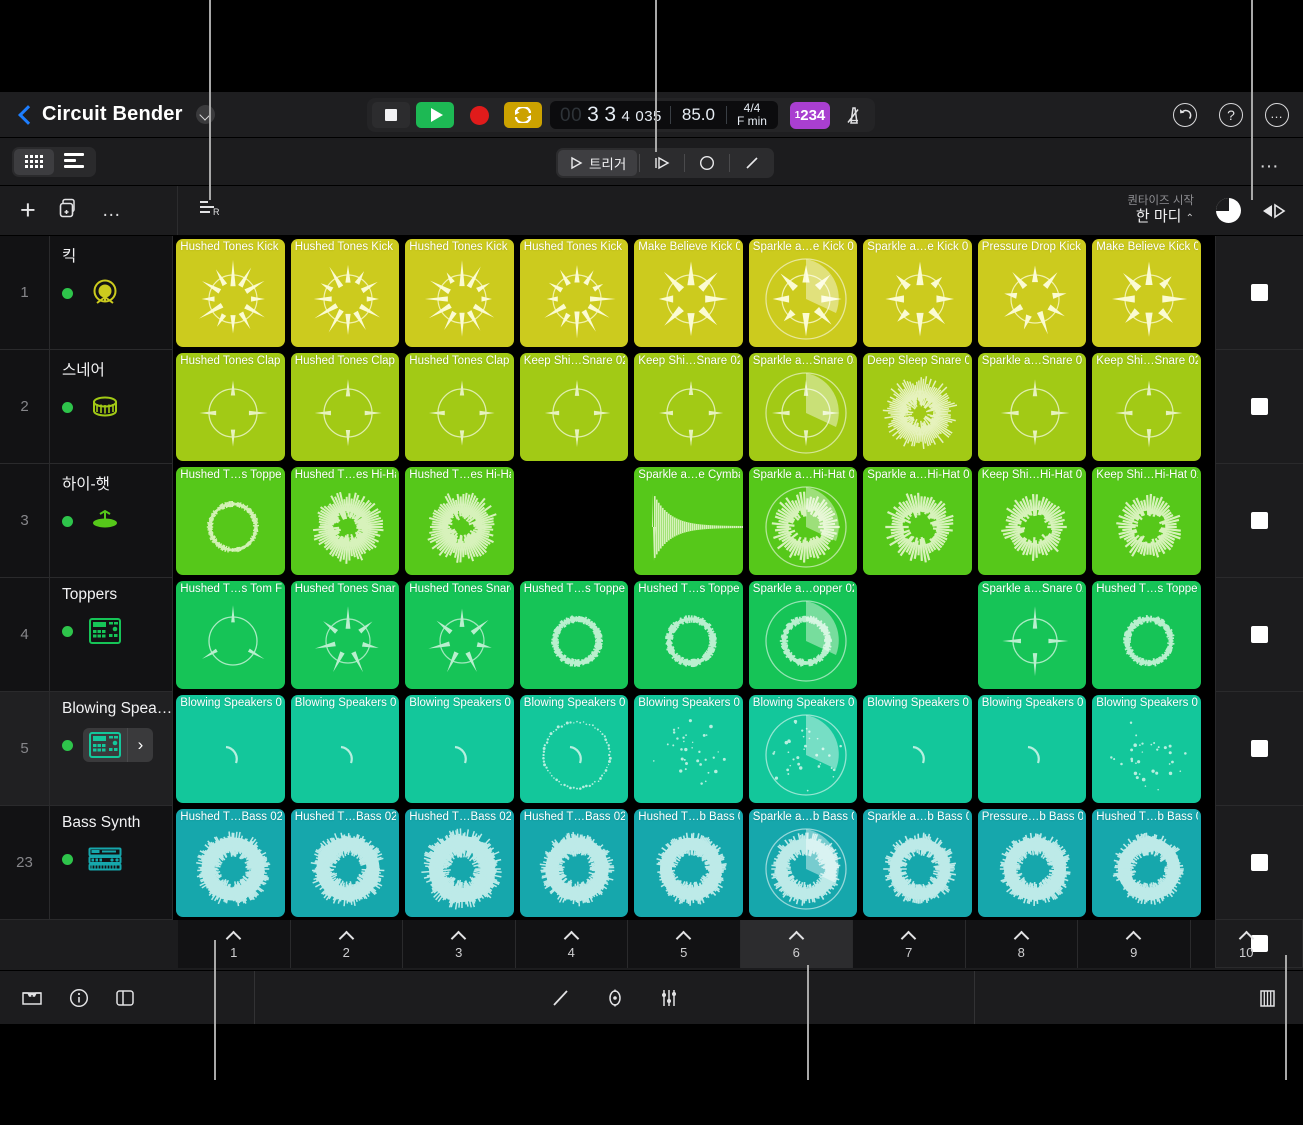 The width and height of the screenshot is (1303, 1125). I want to click on pencil-icon, so click(561, 998).